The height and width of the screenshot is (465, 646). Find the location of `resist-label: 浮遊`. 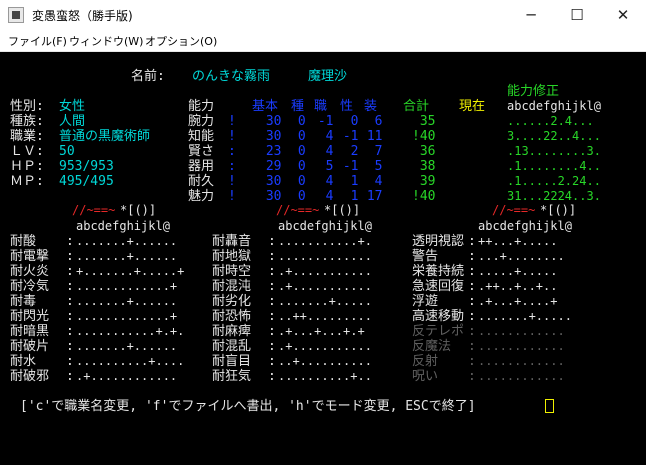

resist-label: 浮遊 is located at coordinates (425, 301).